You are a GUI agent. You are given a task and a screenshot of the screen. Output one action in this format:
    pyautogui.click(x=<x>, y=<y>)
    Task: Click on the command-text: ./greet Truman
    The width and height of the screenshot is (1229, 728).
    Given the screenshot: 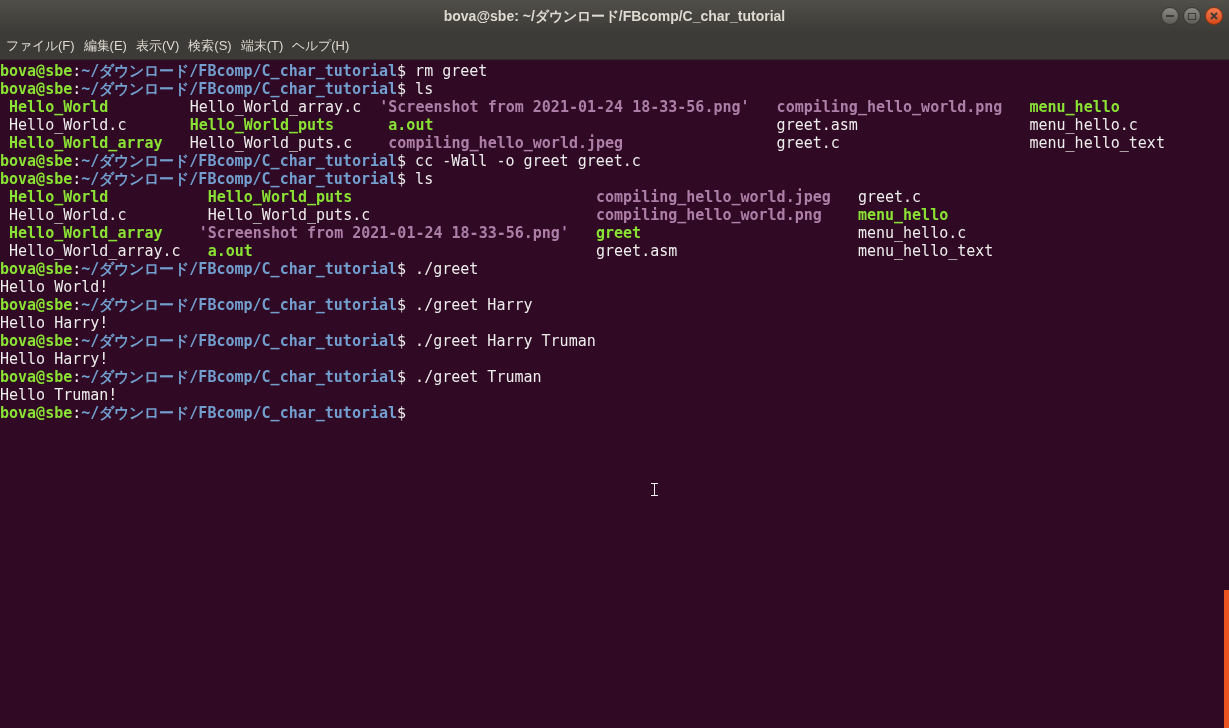 What is the action you would take?
    pyautogui.click(x=478, y=377)
    